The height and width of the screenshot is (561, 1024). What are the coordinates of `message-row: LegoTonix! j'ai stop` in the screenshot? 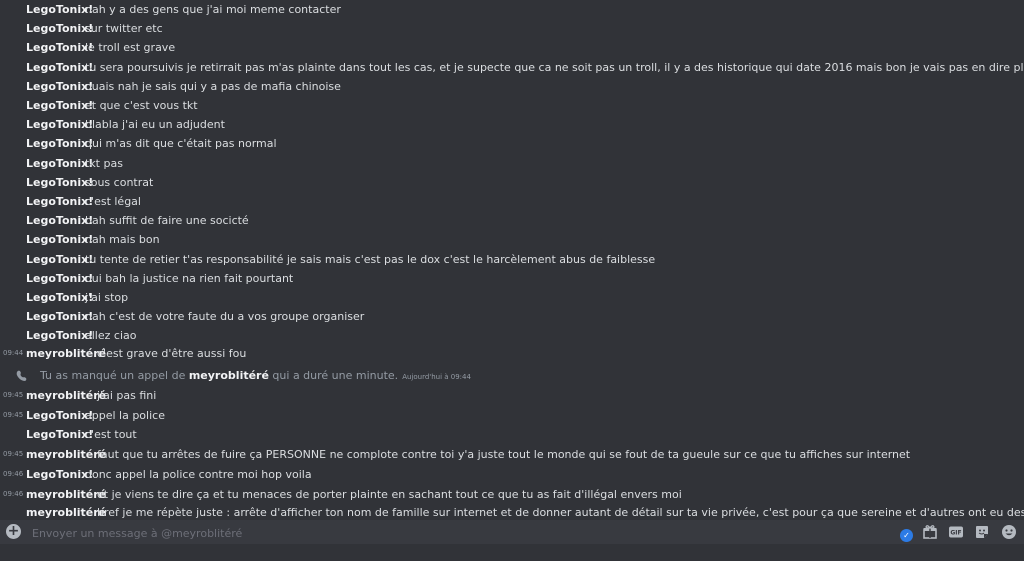 It's located at (512, 297).